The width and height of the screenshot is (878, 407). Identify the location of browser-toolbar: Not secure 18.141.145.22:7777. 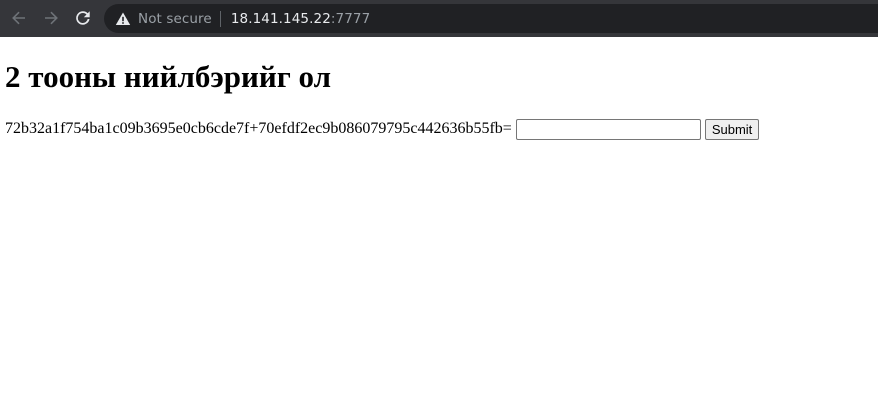
(439, 18).